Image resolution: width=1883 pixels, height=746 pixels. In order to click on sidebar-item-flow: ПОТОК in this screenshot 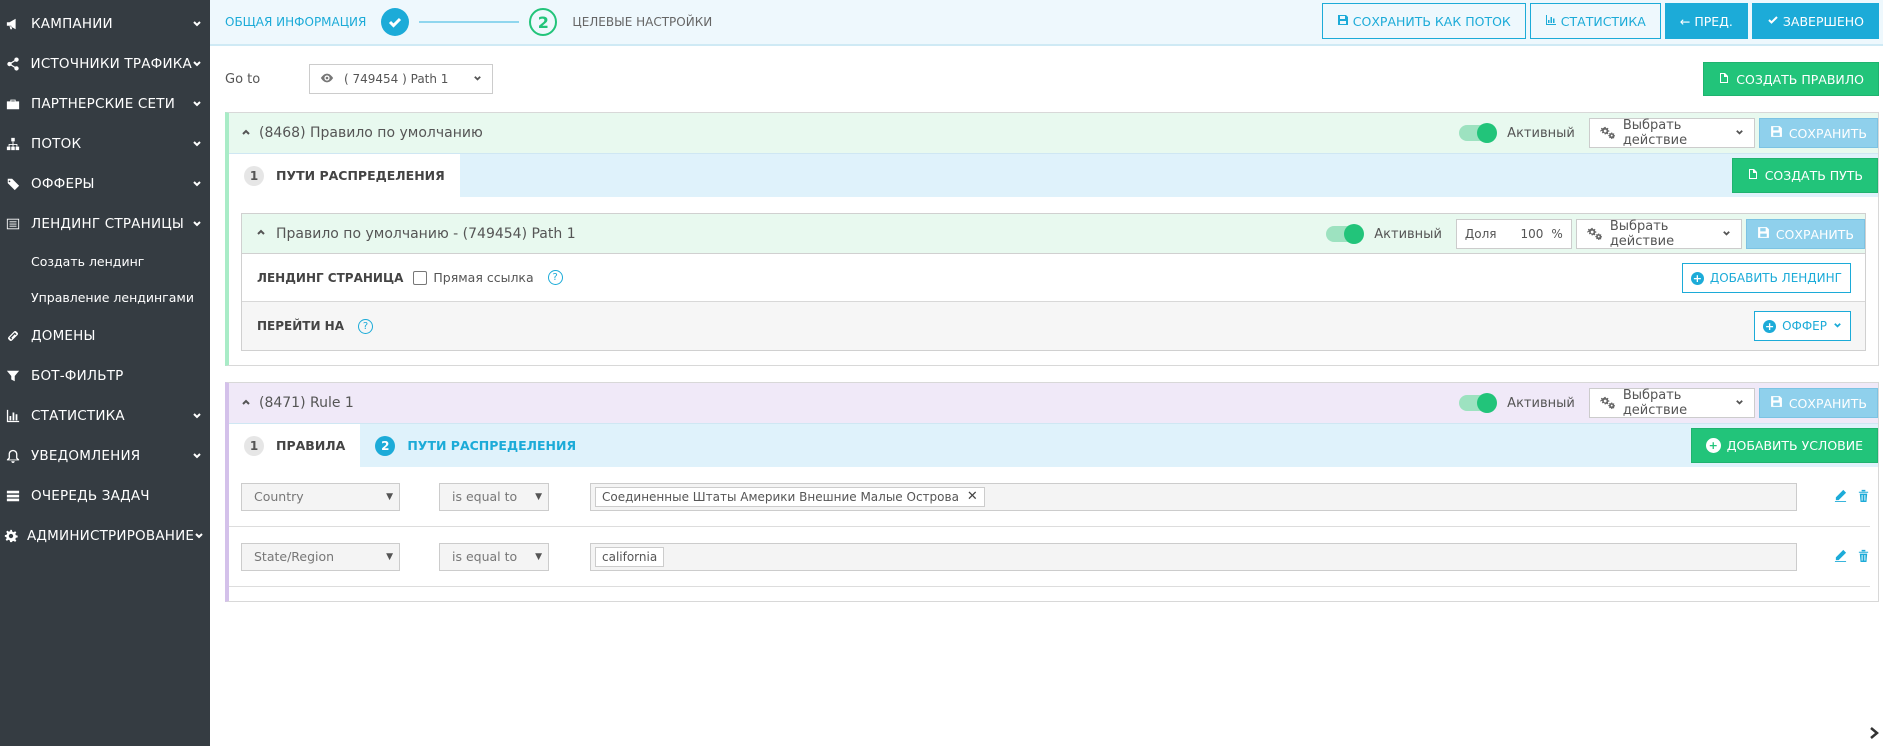, I will do `click(105, 144)`.